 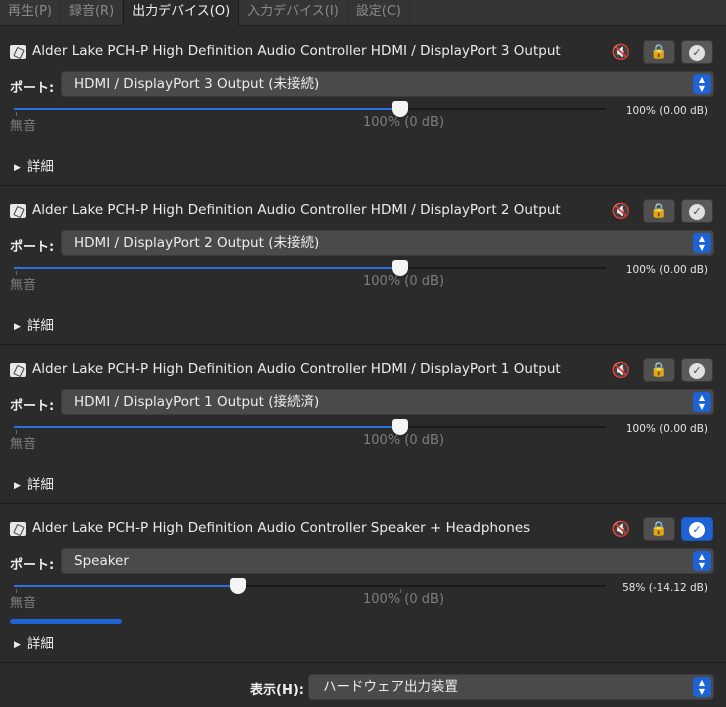 What do you see at coordinates (101, 561) in the screenshot?
I see `port-value: Speaker` at bounding box center [101, 561].